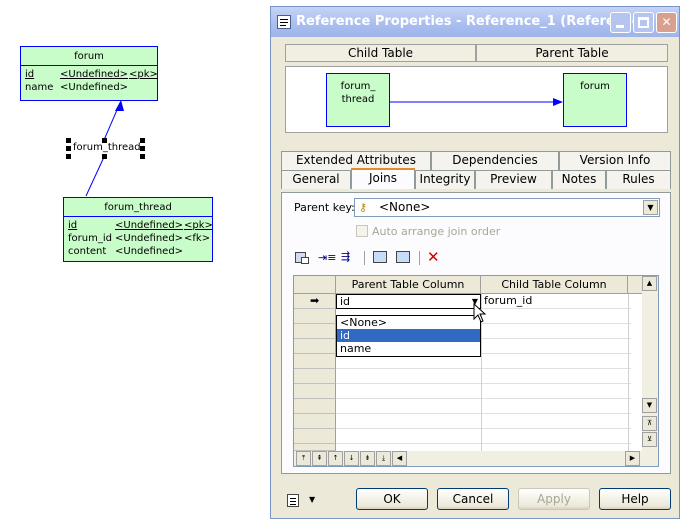  What do you see at coordinates (89, 56) in the screenshot?
I see `entity-forum-title: forum` at bounding box center [89, 56].